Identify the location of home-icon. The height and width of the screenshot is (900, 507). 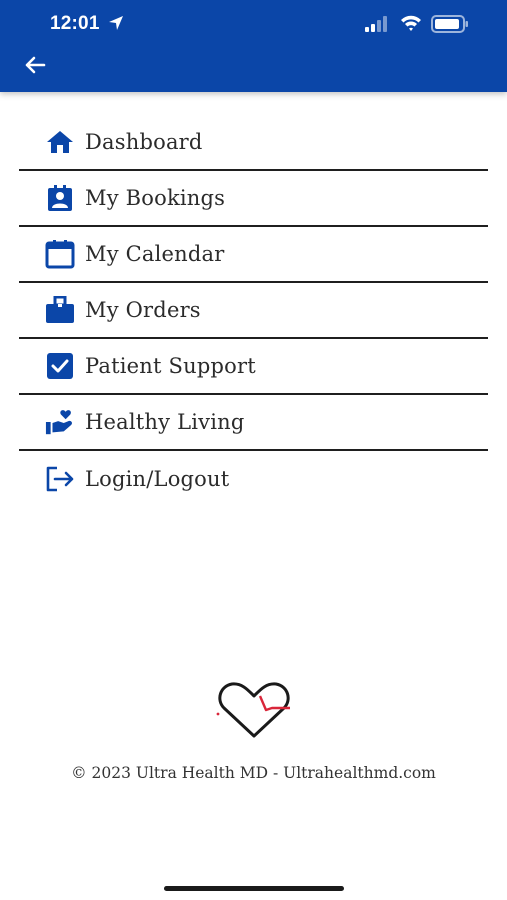
(60, 142).